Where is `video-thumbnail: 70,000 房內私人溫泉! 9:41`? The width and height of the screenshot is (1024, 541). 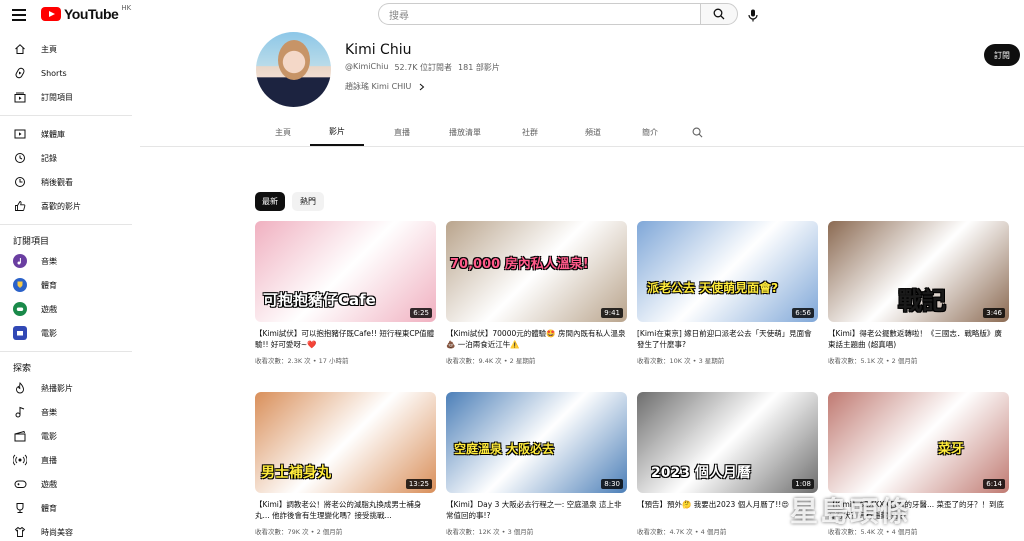 video-thumbnail: 70,000 房內私人溫泉! 9:41 is located at coordinates (536, 271).